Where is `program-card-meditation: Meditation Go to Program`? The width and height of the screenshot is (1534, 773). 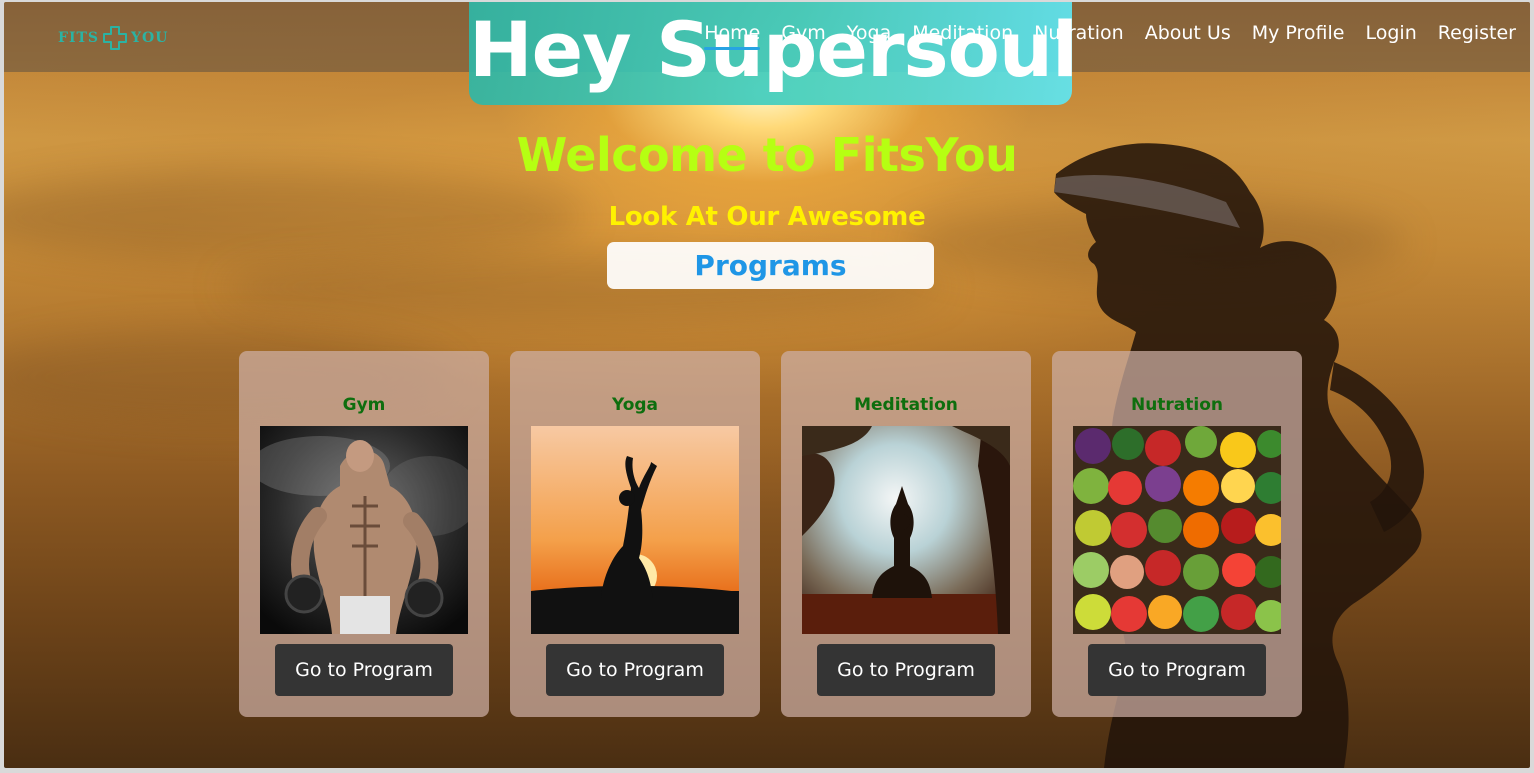
program-card-meditation: Meditation Go to Program is located at coordinates (906, 534).